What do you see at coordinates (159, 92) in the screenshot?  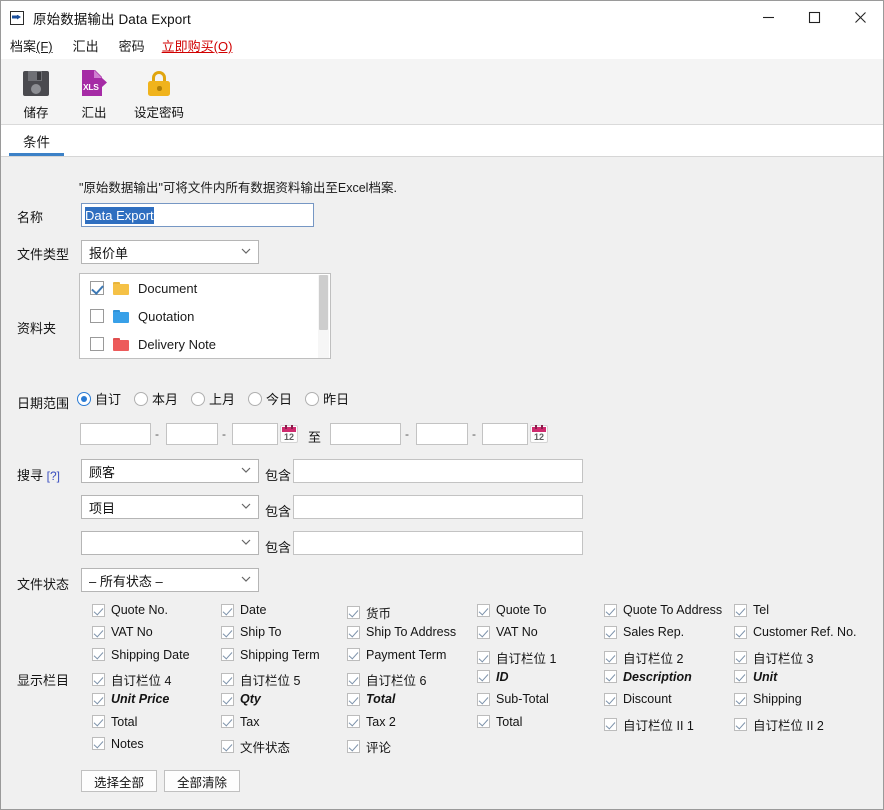 I see `set-password-button: 设定密码` at bounding box center [159, 92].